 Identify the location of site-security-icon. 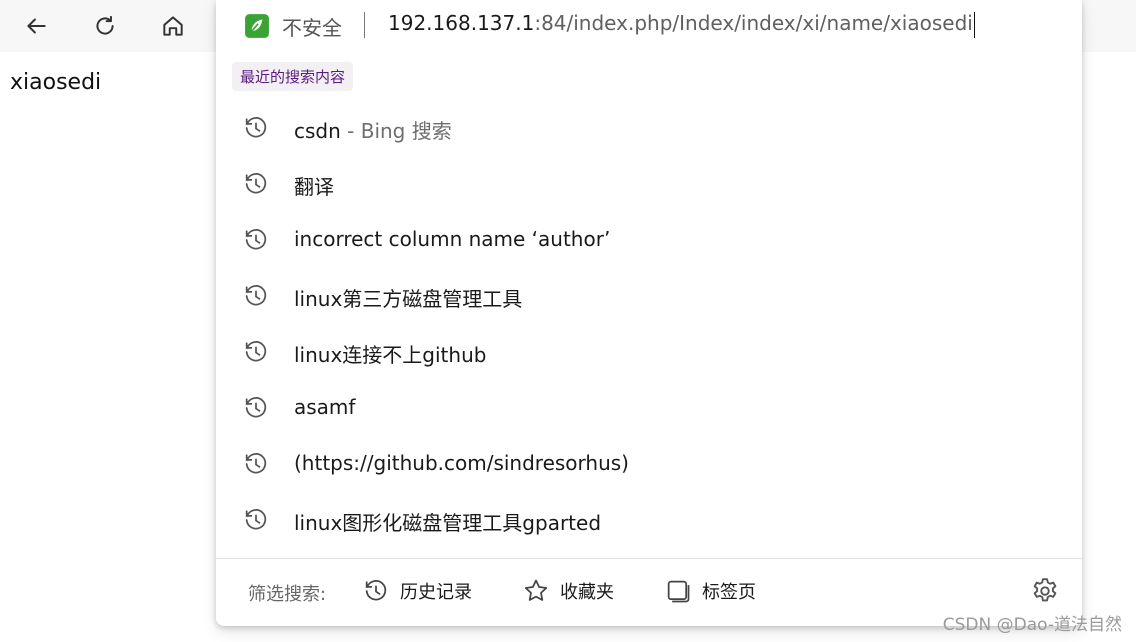
(257, 26).